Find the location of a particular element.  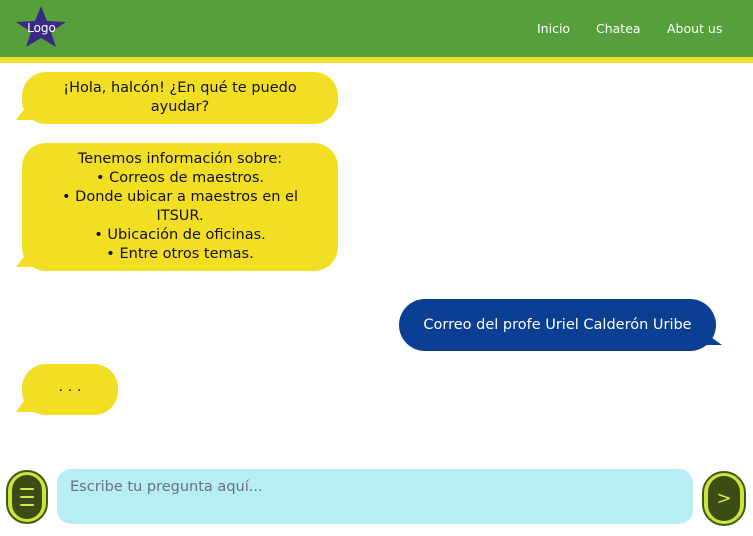

logo-label: Logo is located at coordinates (41, 28).